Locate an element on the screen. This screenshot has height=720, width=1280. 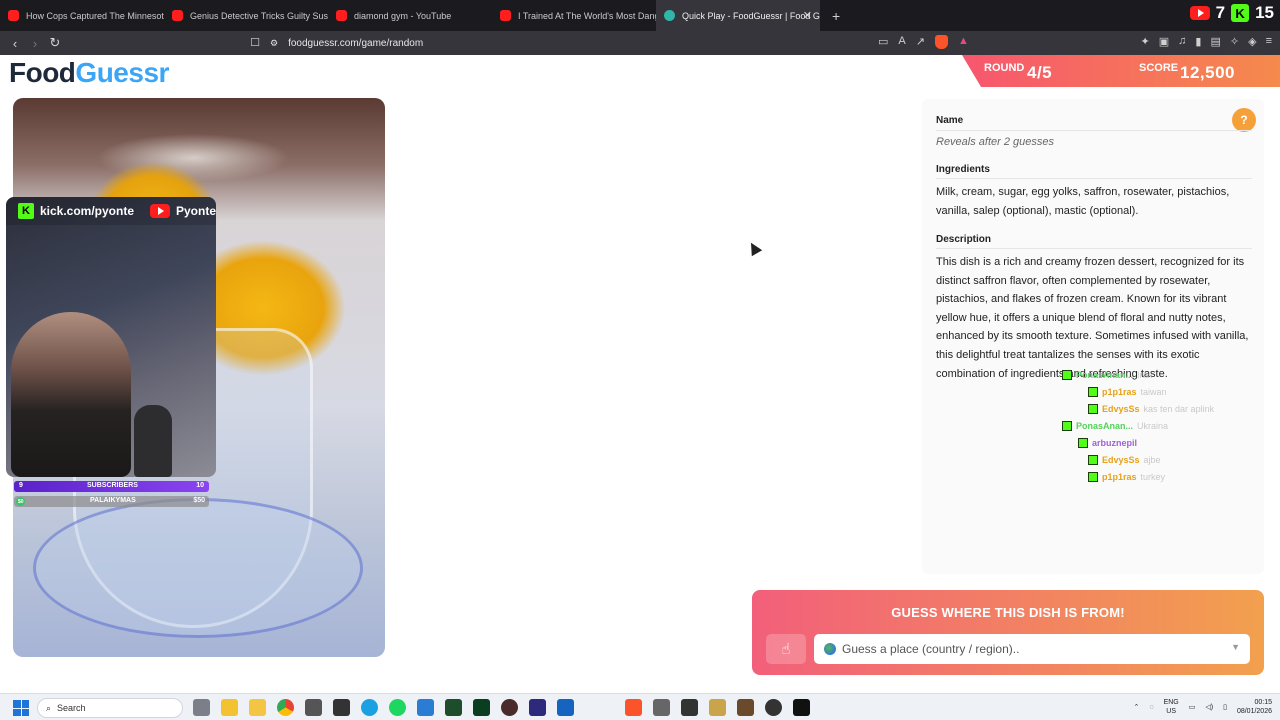
sub-goal-target: 10 is located at coordinates (200, 485).